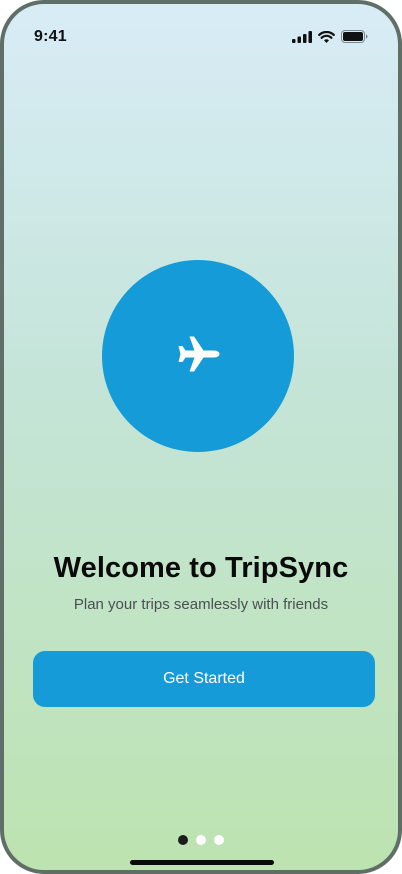 The height and width of the screenshot is (874, 402). I want to click on cellular-signal-icon, so click(302, 39).